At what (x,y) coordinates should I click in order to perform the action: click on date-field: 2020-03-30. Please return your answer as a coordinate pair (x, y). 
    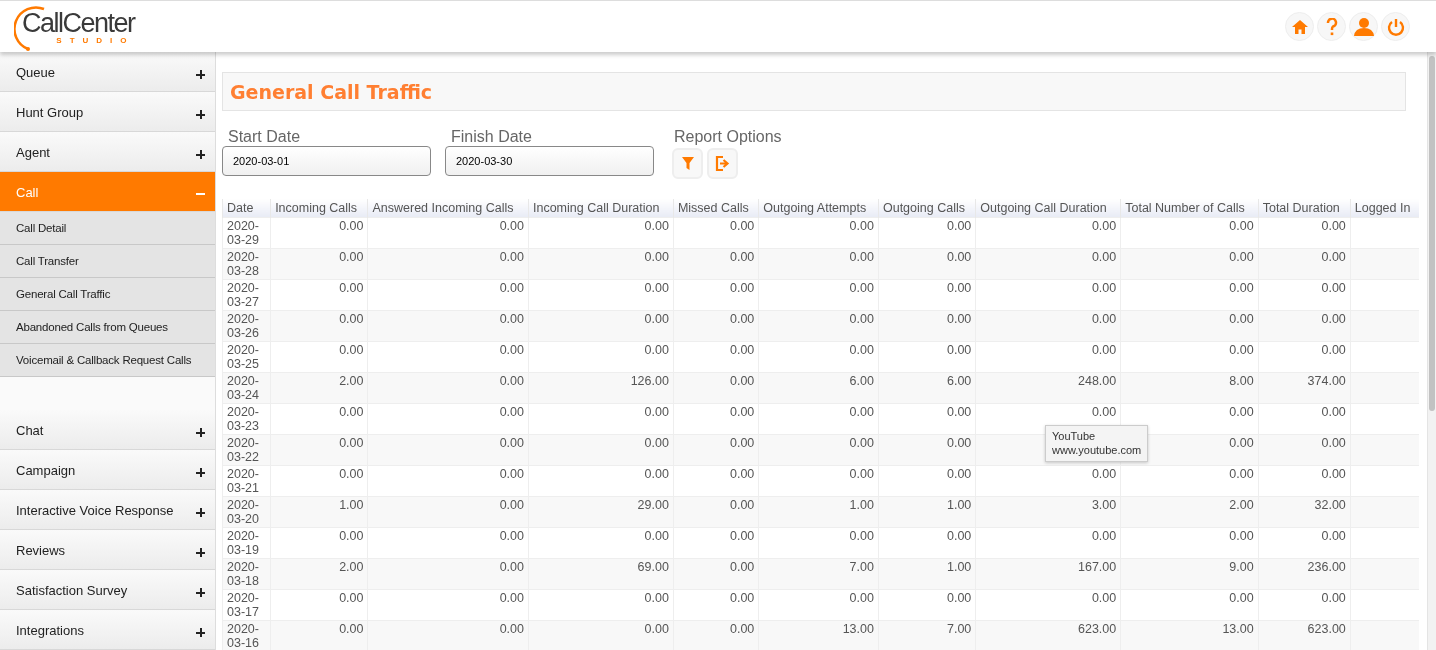
    Looking at the image, I should click on (549, 161).